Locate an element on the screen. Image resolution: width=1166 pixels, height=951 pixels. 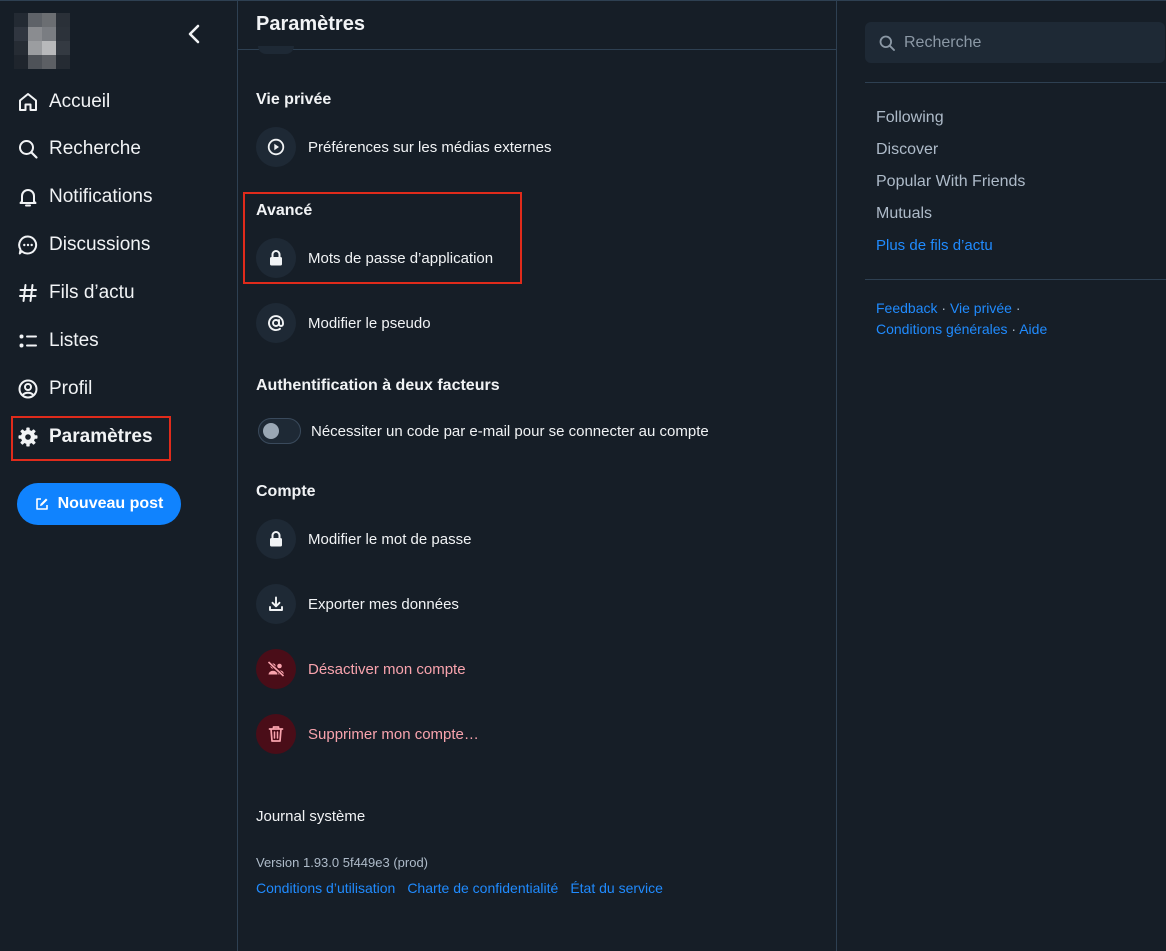
section-title-account: Compte is located at coordinates (286, 491).